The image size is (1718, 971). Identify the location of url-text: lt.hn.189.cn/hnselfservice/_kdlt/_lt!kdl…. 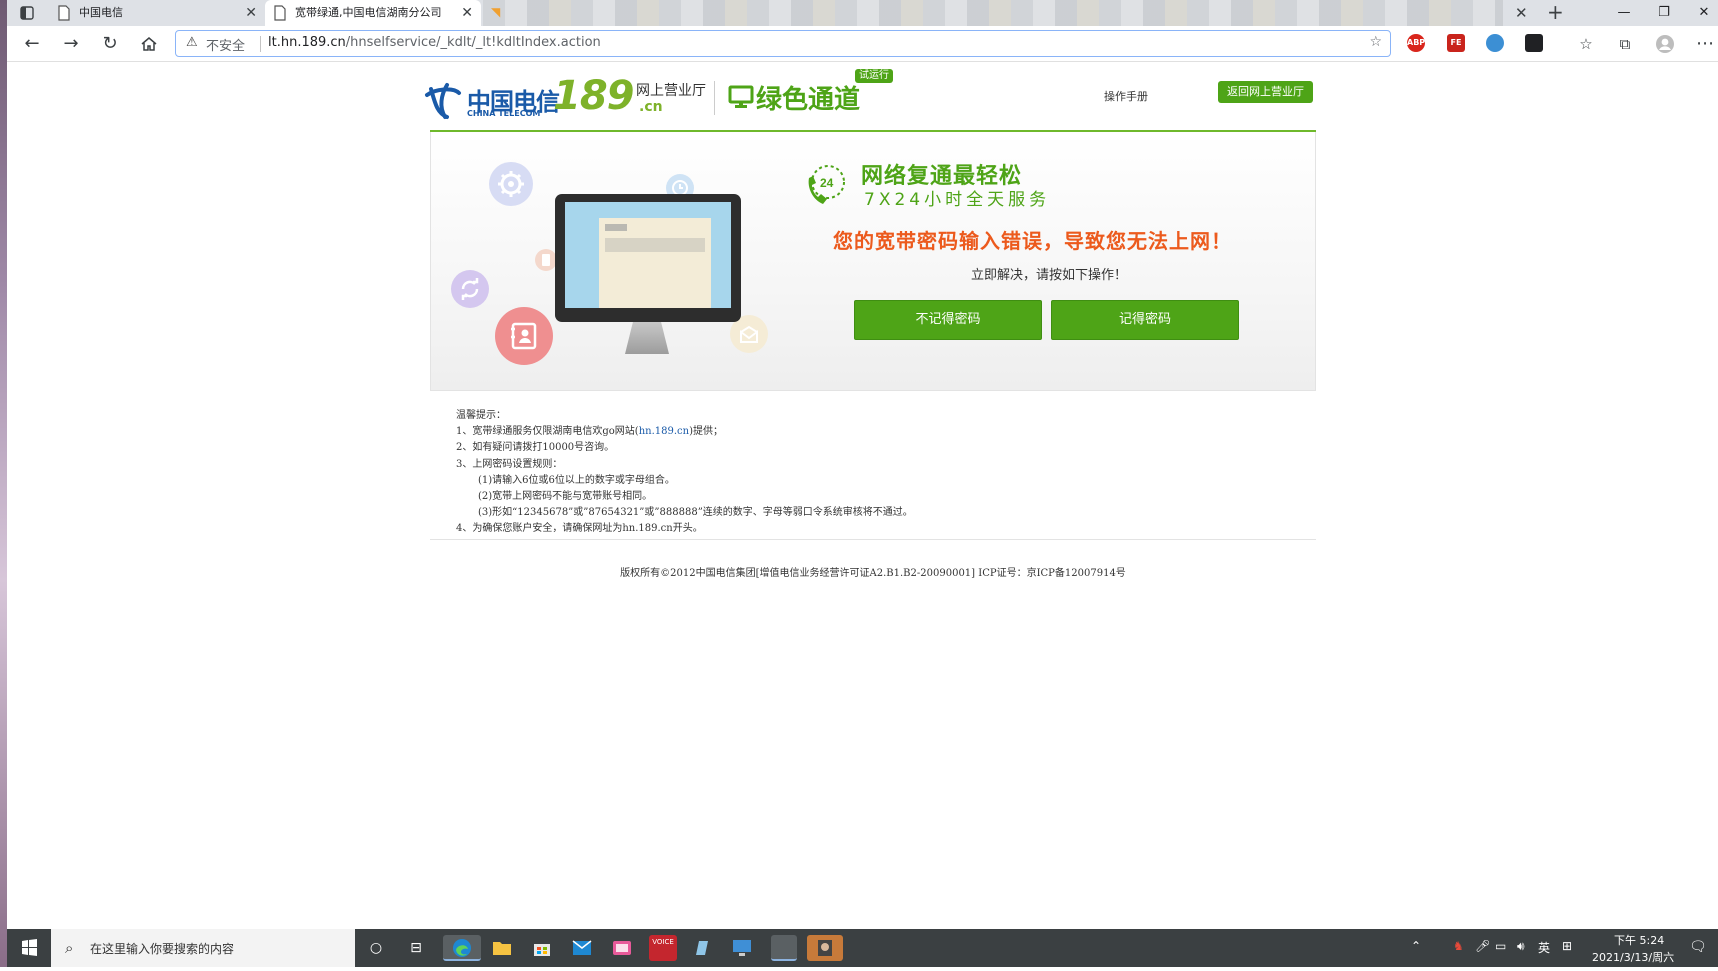
(434, 42).